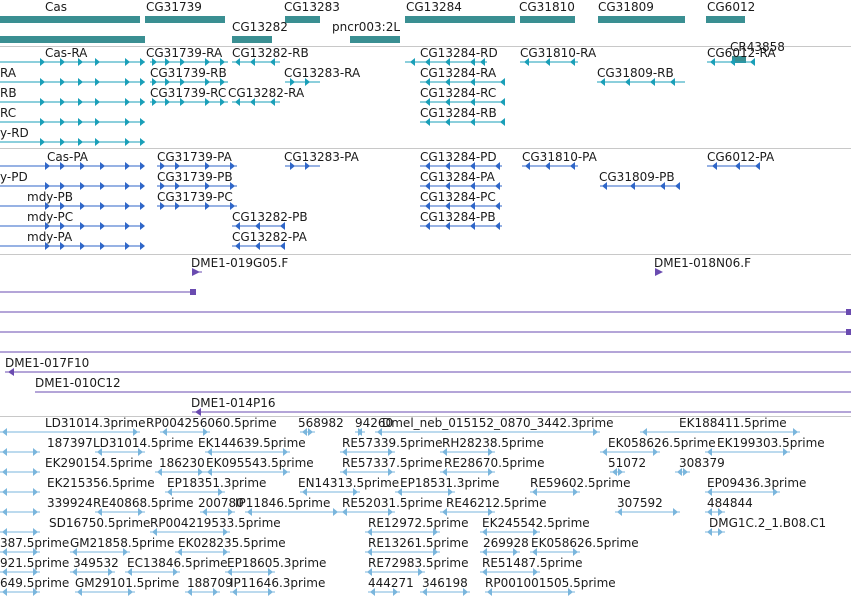  What do you see at coordinates (418, 523) in the screenshot?
I see `feature-label: RE12972.5prime` at bounding box center [418, 523].